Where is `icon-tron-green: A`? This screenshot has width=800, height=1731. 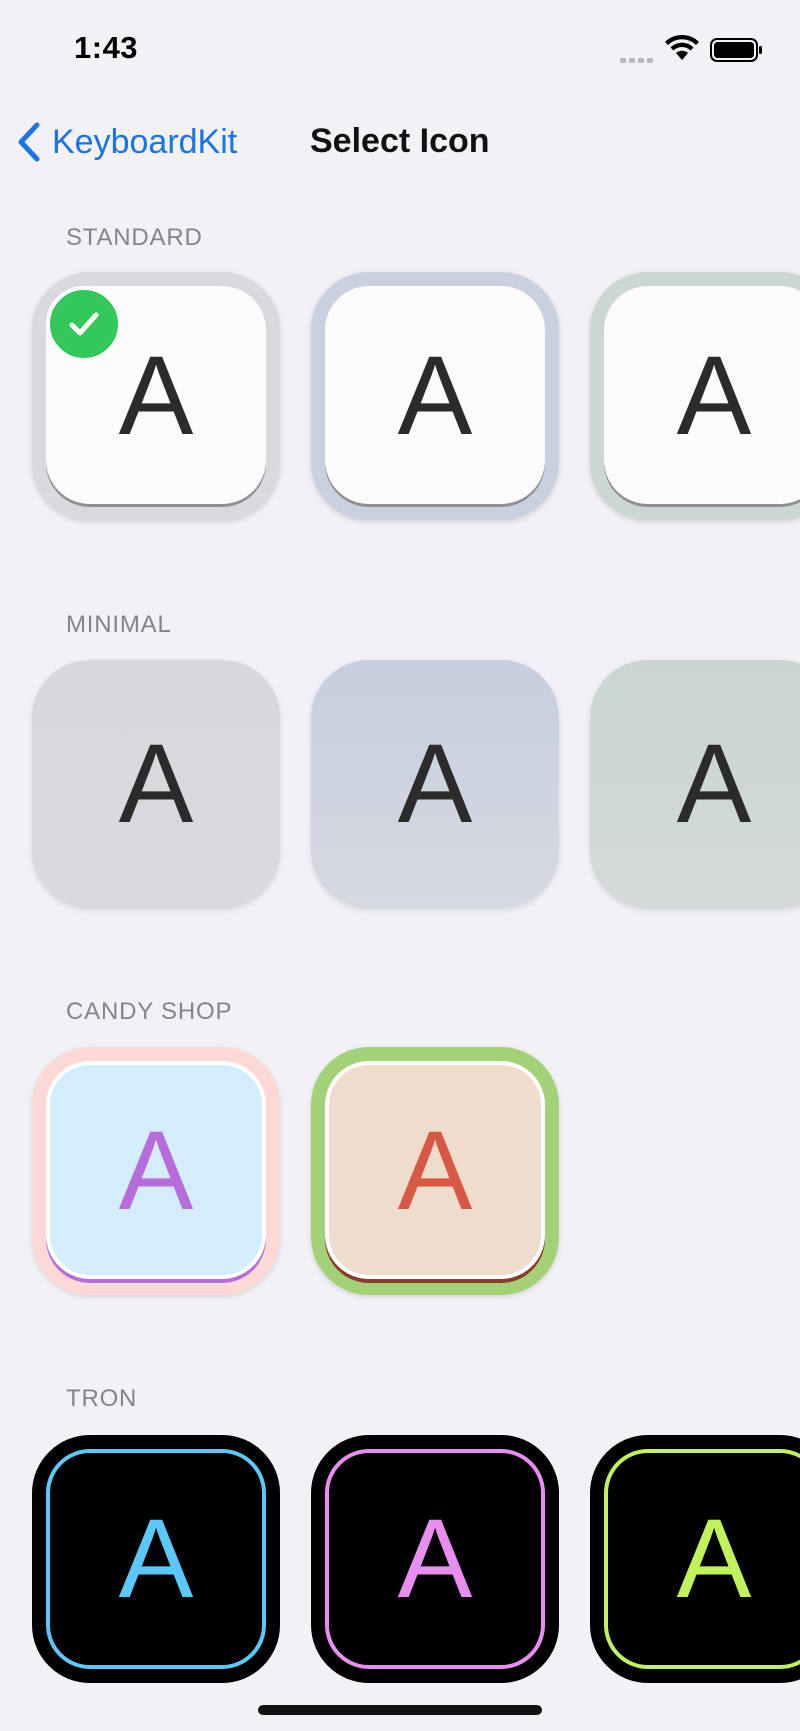
icon-tron-green: A is located at coordinates (695, 1559).